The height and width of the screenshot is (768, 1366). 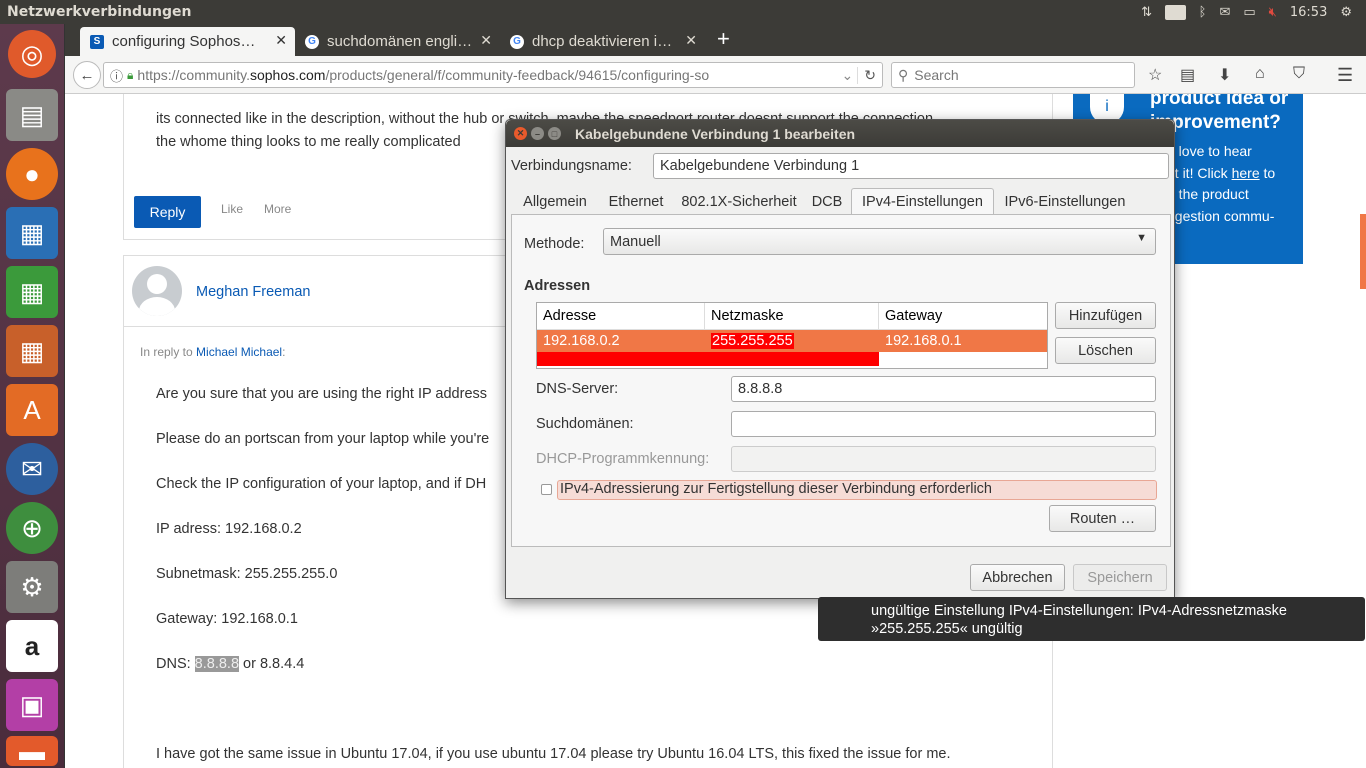 I want to click on menu-icon: ☰, so click(x=1345, y=75).